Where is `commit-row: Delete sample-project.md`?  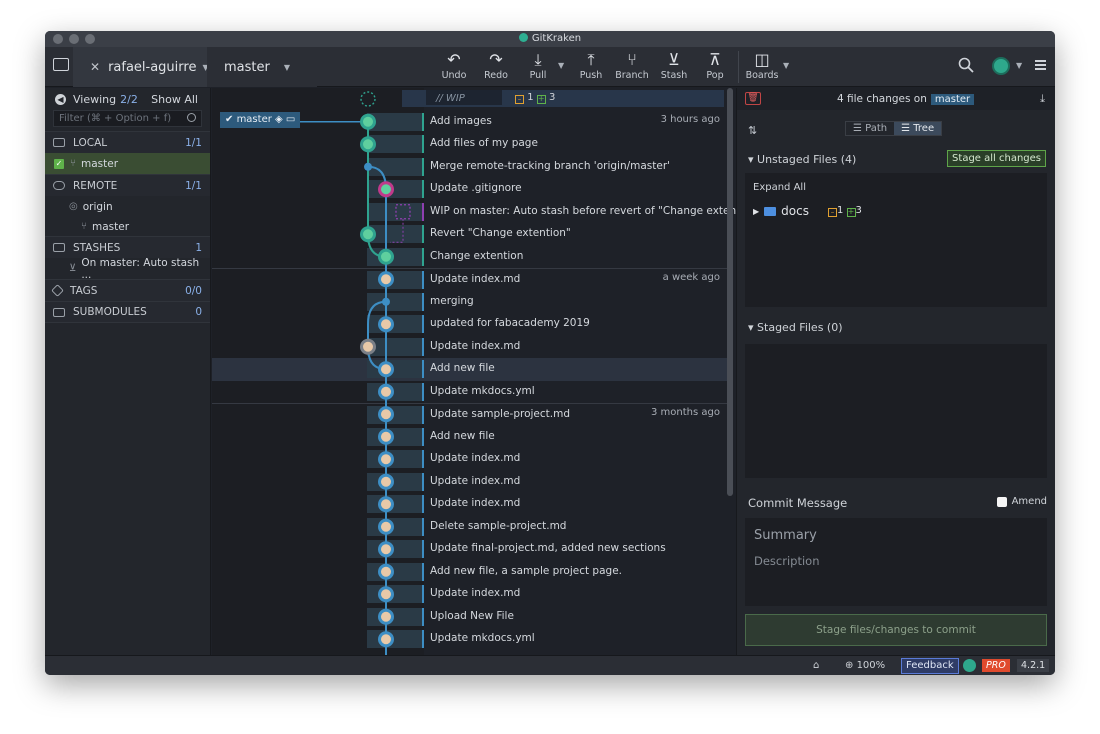 commit-row: Delete sample-project.md is located at coordinates (470, 527).